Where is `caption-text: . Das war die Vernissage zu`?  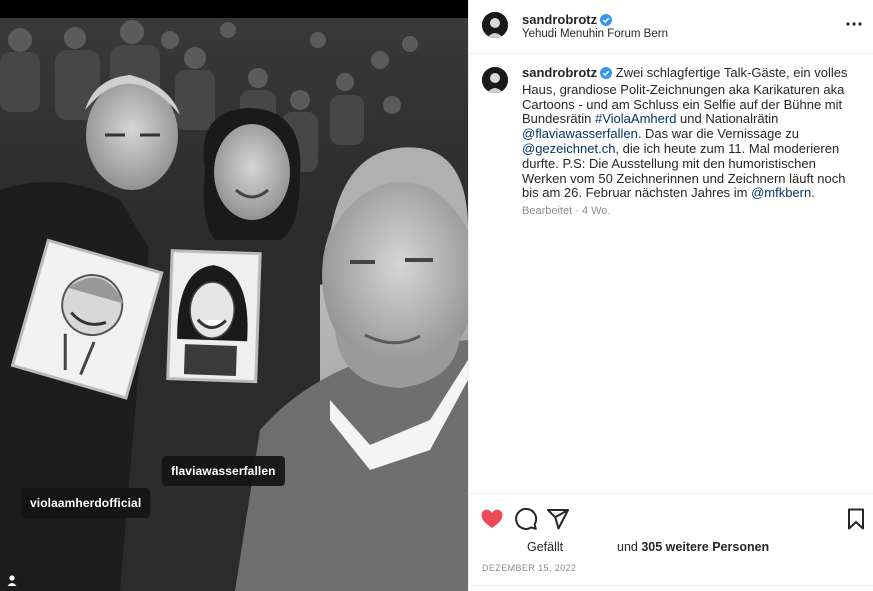
caption-text: . Das war die Vernissage zu is located at coordinates (718, 134).